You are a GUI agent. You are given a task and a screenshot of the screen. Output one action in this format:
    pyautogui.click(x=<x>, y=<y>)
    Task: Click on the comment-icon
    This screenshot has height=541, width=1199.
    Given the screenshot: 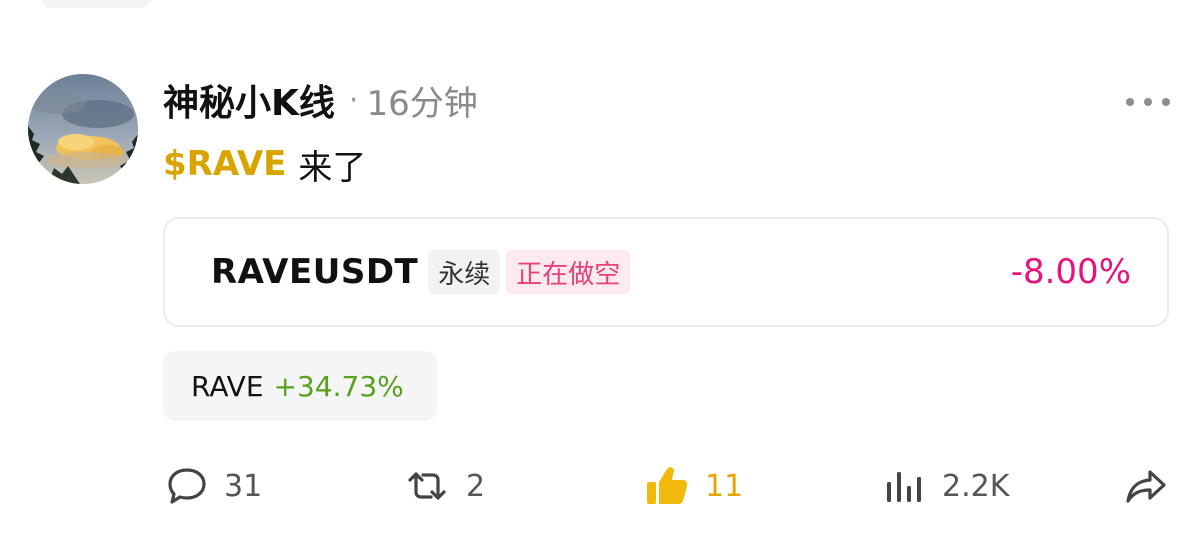 What is the action you would take?
    pyautogui.click(x=187, y=486)
    